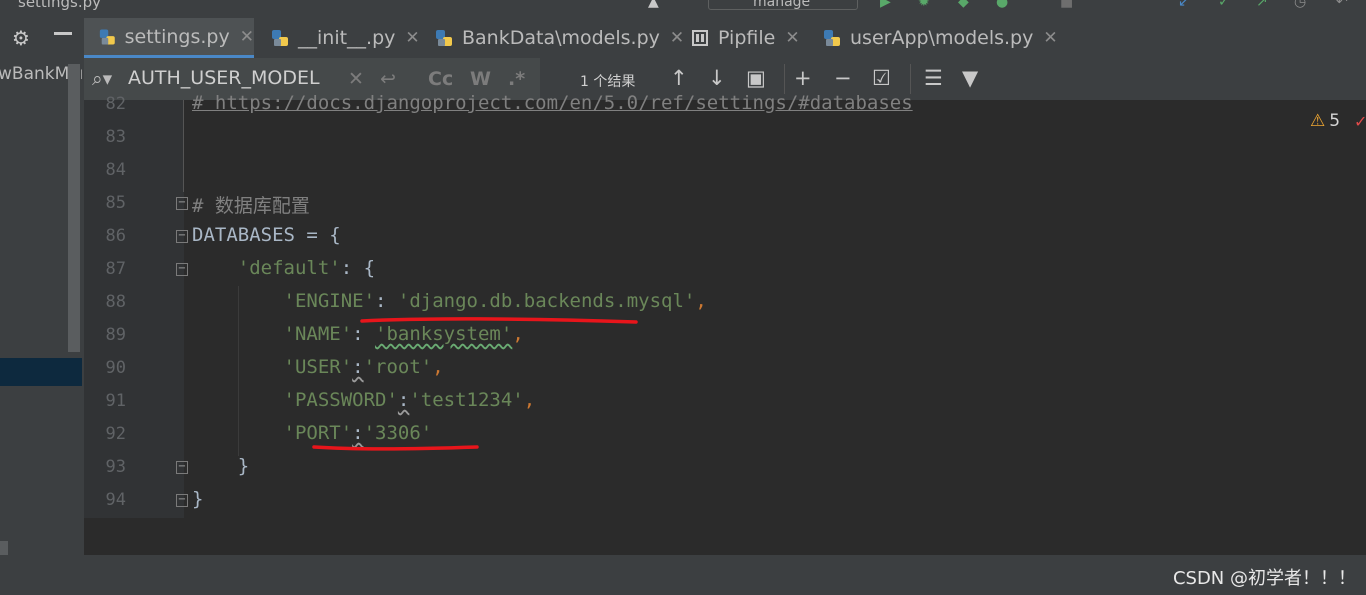  Describe the element at coordinates (885, 5) in the screenshot. I see `run-icon: ▶` at that location.